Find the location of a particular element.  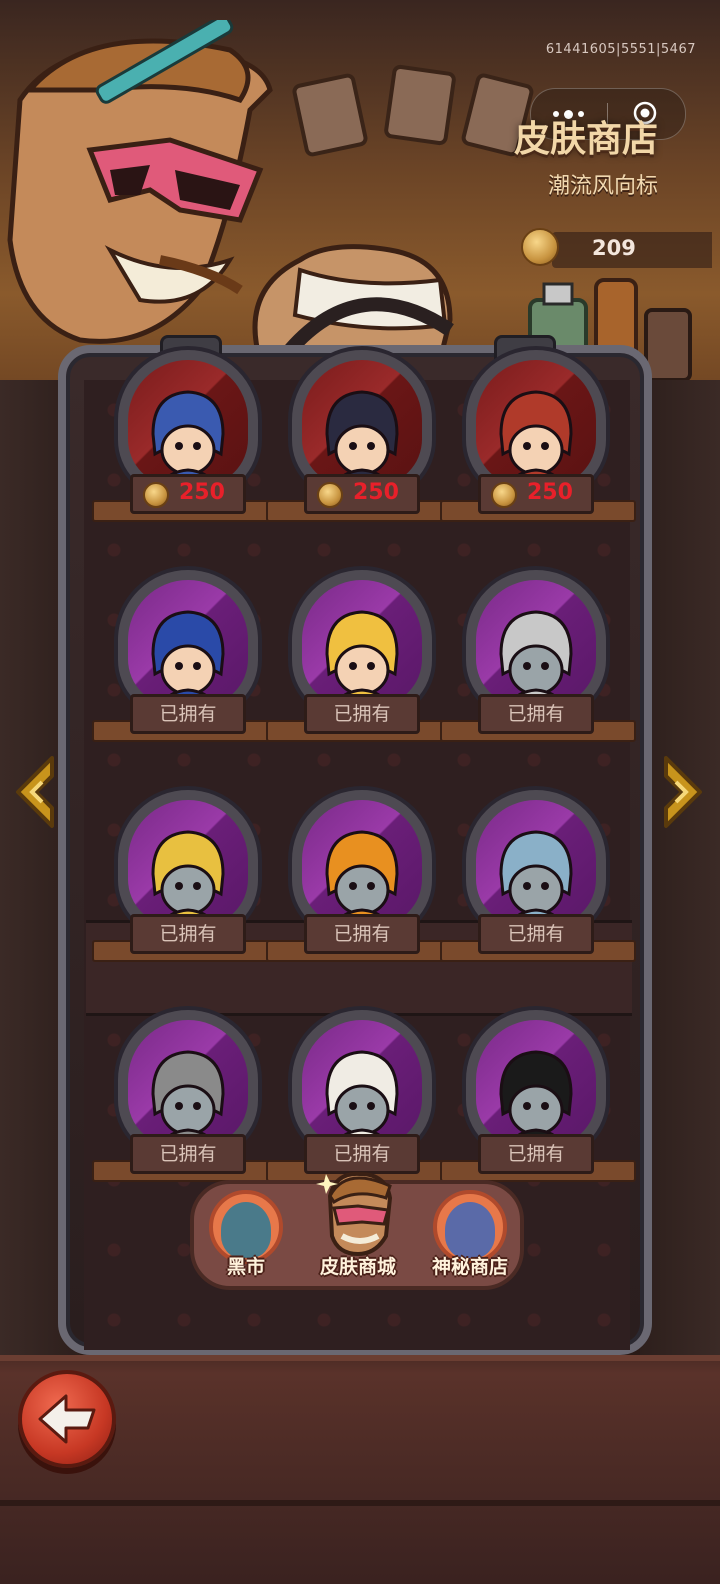

coin-balance: 209 is located at coordinates (614, 248).